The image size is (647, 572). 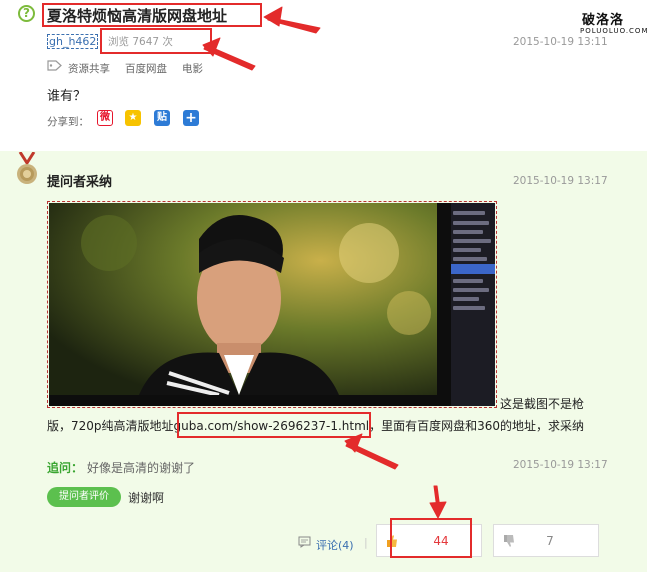 What do you see at coordinates (146, 498) in the screenshot?
I see `asker-evaluation-text: 谢谢啊` at bounding box center [146, 498].